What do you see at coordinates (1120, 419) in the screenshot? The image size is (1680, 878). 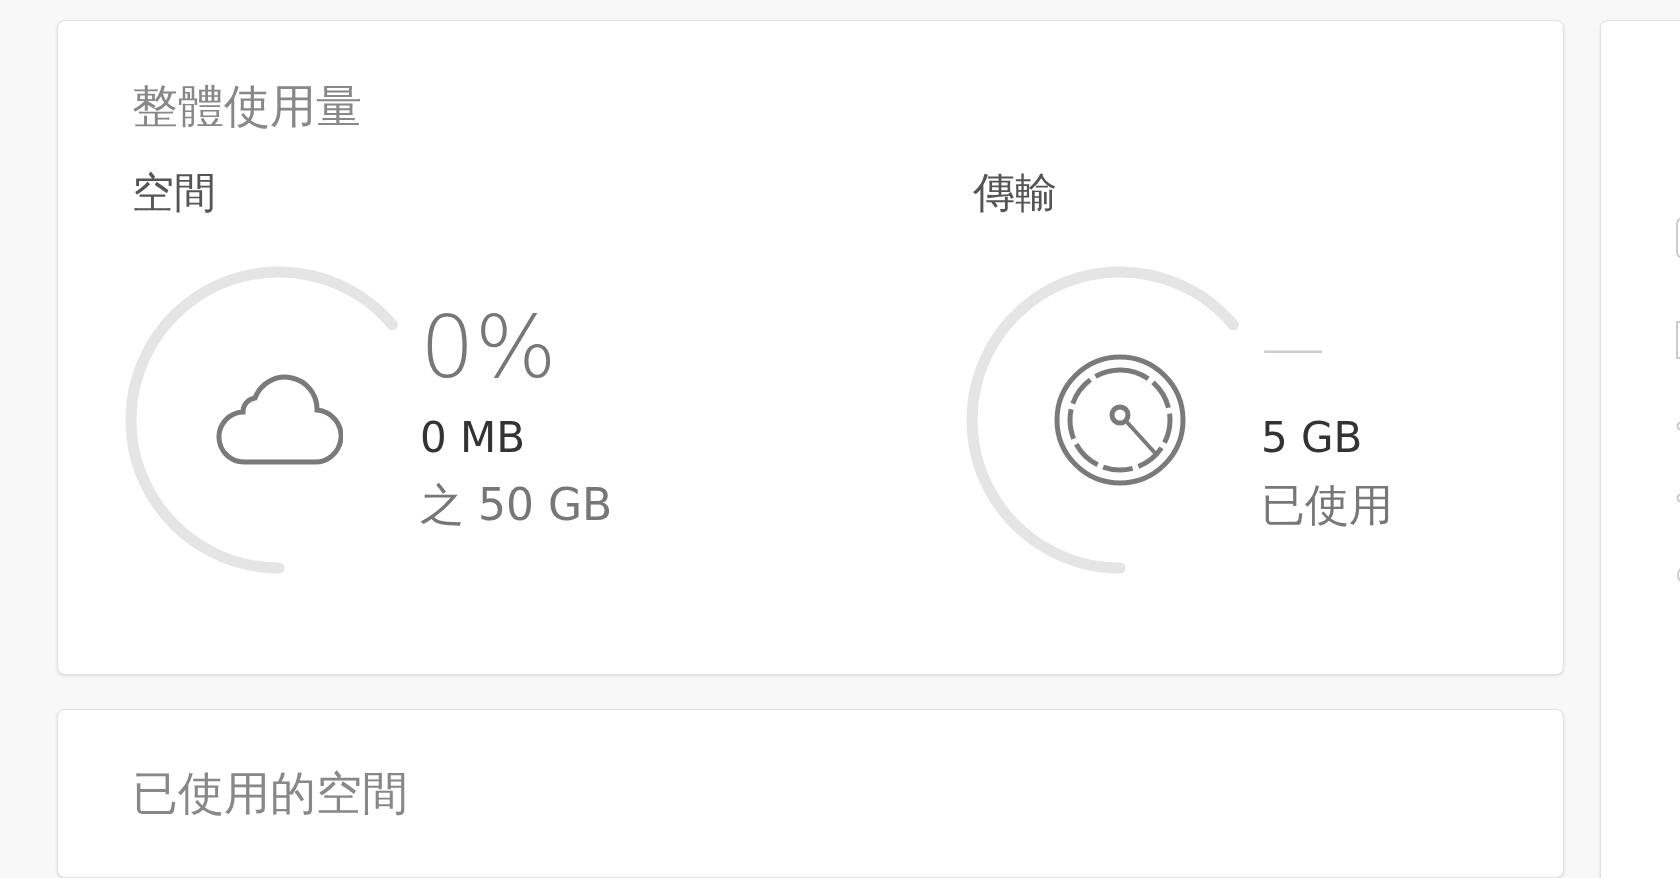 I see `speedometer-icon` at bounding box center [1120, 419].